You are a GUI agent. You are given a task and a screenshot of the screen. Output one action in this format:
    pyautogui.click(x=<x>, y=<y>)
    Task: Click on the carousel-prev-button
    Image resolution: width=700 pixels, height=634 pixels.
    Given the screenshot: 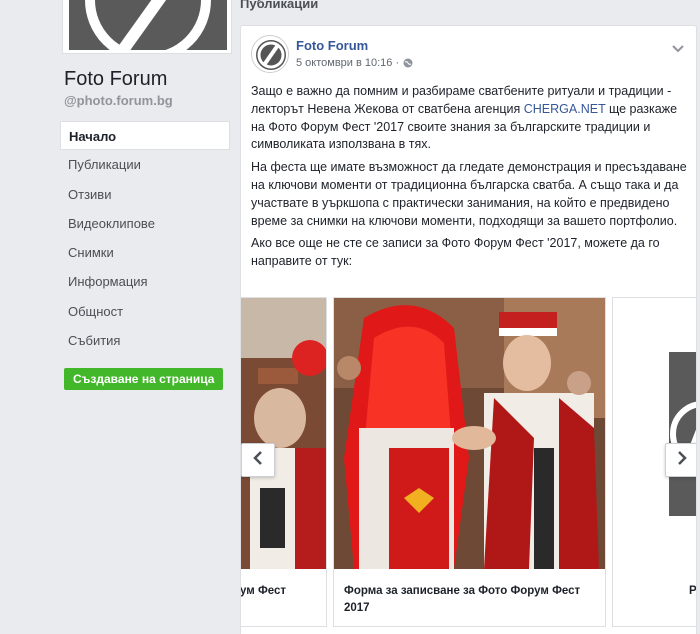 What is the action you would take?
    pyautogui.click(x=258, y=460)
    